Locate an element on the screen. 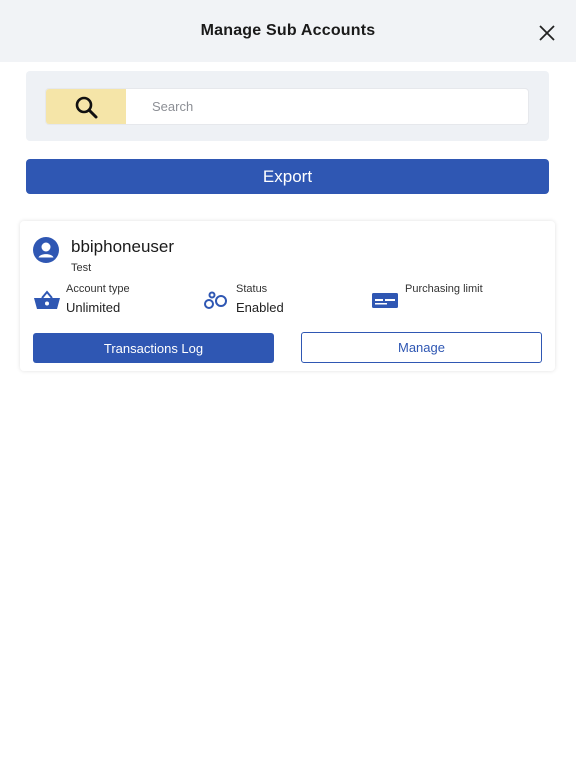 The height and width of the screenshot is (768, 576). search-input is located at coordinates (326, 106).